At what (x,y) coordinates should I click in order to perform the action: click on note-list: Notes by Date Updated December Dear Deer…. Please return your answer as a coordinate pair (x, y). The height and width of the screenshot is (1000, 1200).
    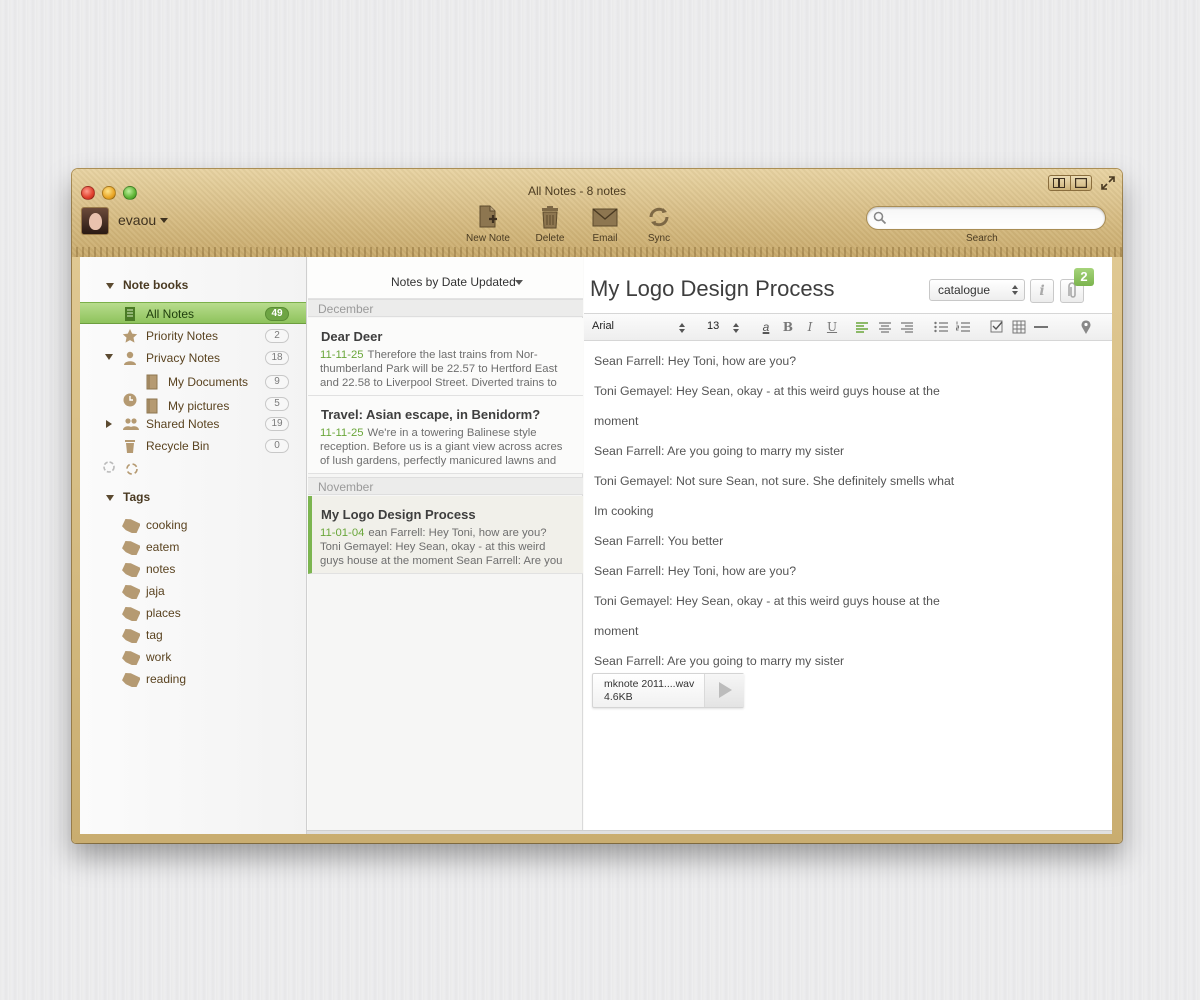
    Looking at the image, I should click on (445, 545).